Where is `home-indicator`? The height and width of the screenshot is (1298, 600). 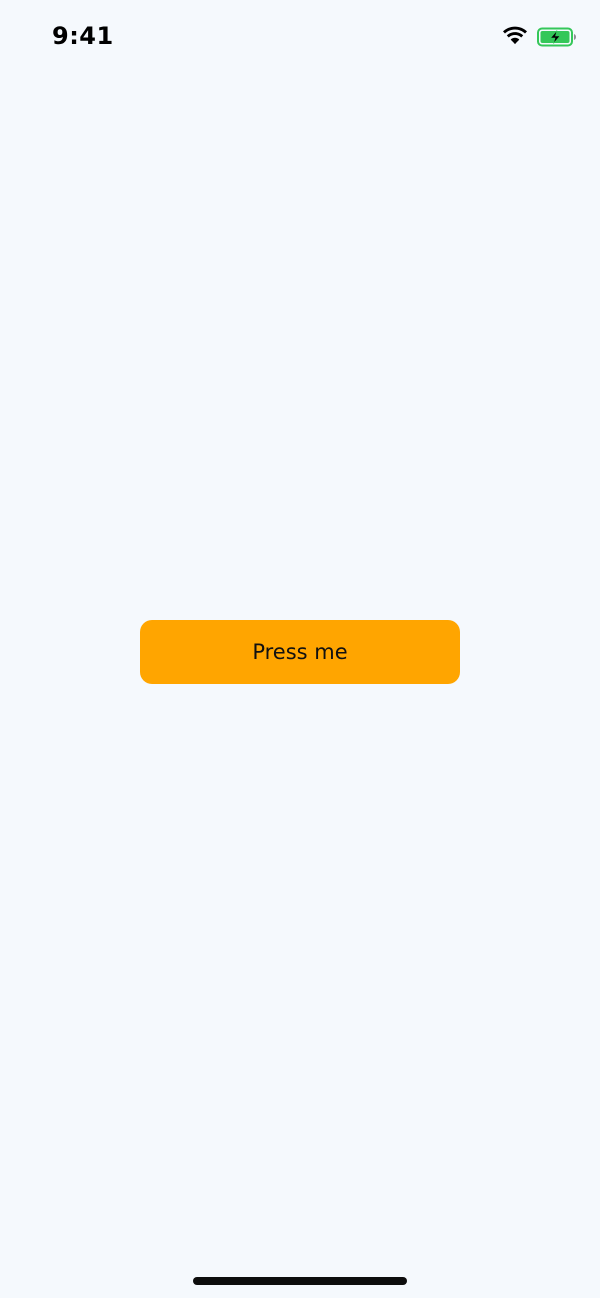 home-indicator is located at coordinates (300, 1281).